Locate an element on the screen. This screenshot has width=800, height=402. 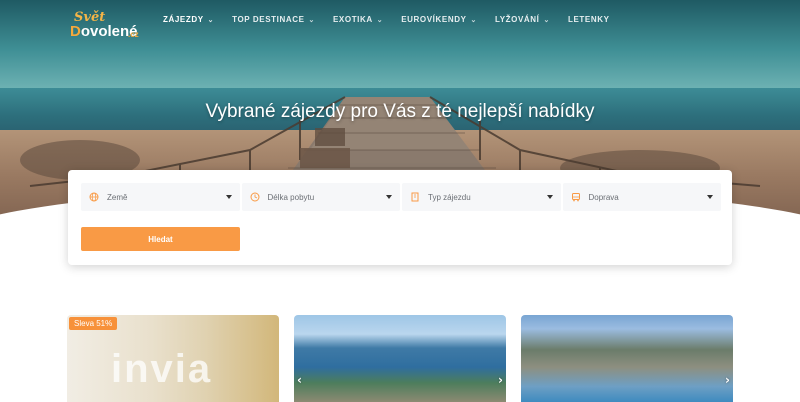
nav-item-label: EXOTIKA is located at coordinates (353, 19).